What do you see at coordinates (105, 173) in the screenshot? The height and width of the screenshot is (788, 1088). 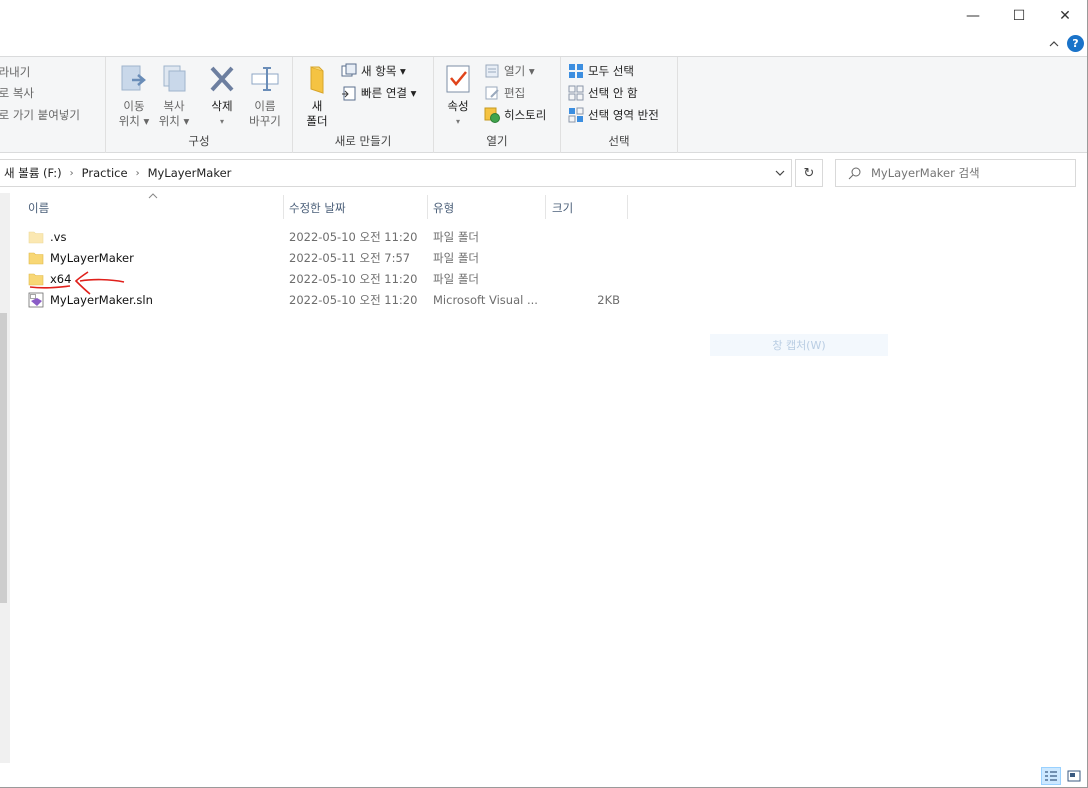 I see `breadcrumb-practice: Practice` at bounding box center [105, 173].